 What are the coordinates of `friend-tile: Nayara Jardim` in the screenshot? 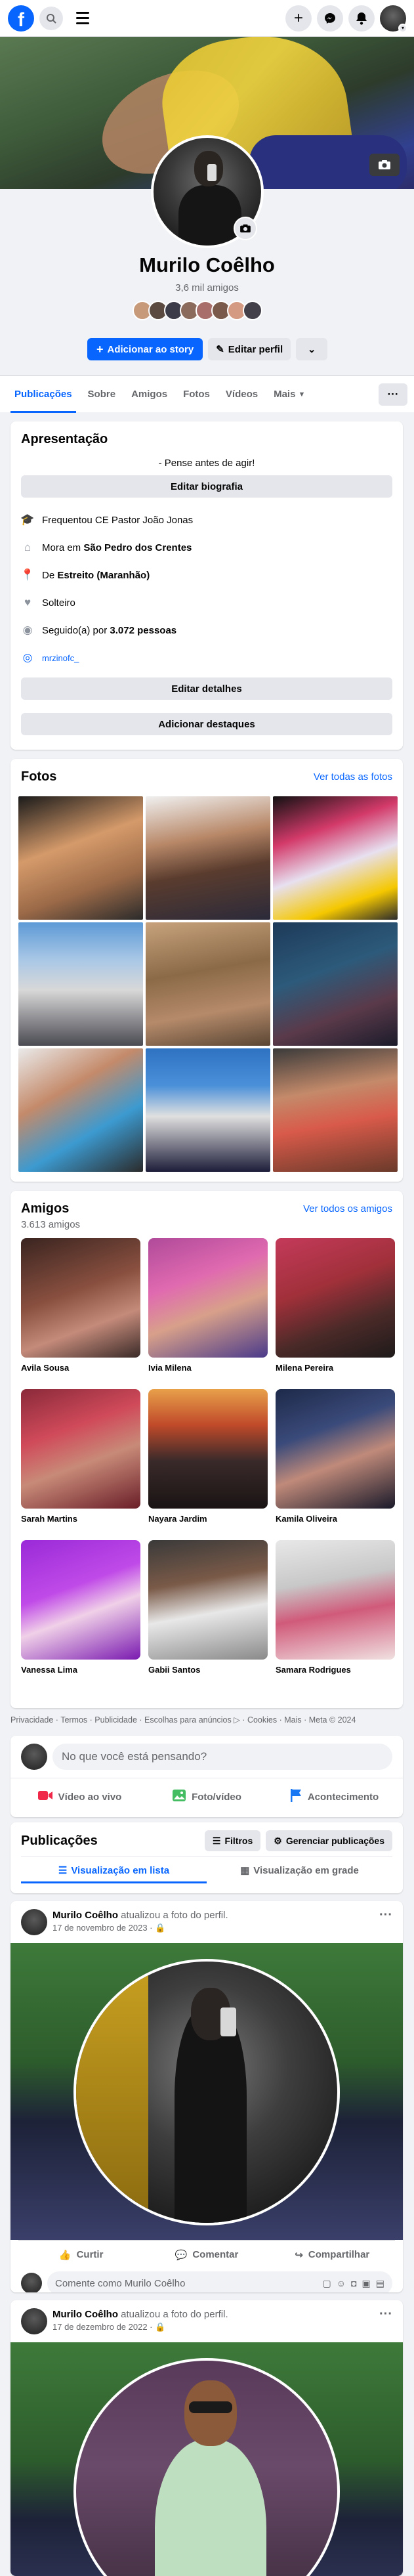 It's located at (208, 1465).